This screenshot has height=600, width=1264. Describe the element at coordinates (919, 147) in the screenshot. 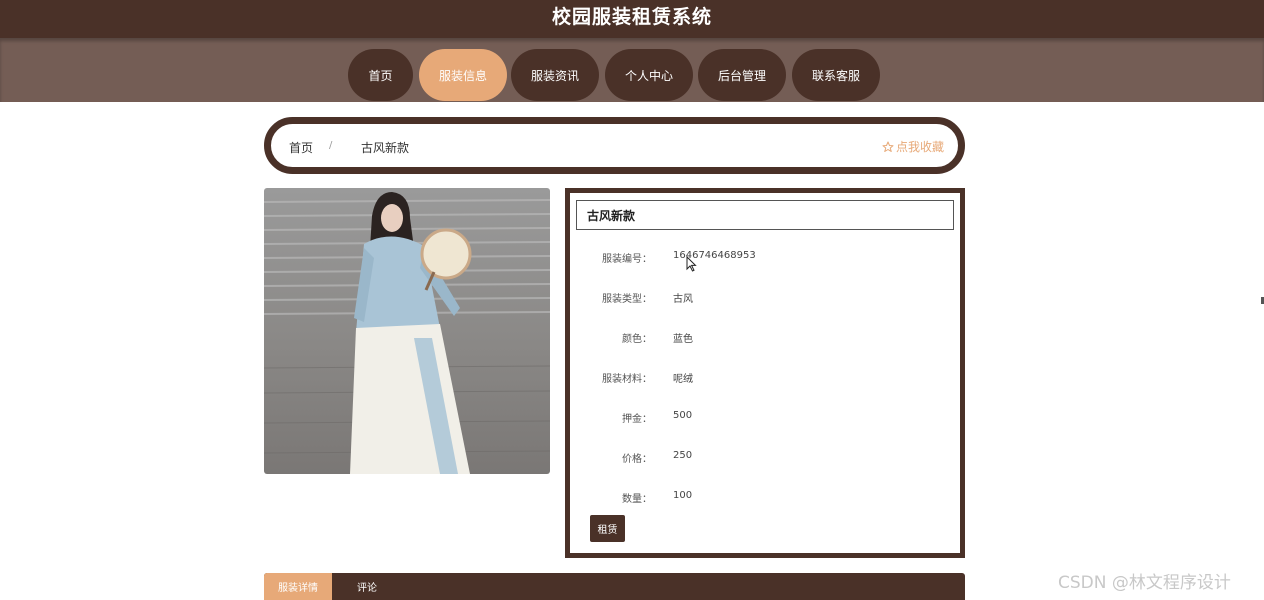

I see `favorite-label: 点我收藏` at that location.